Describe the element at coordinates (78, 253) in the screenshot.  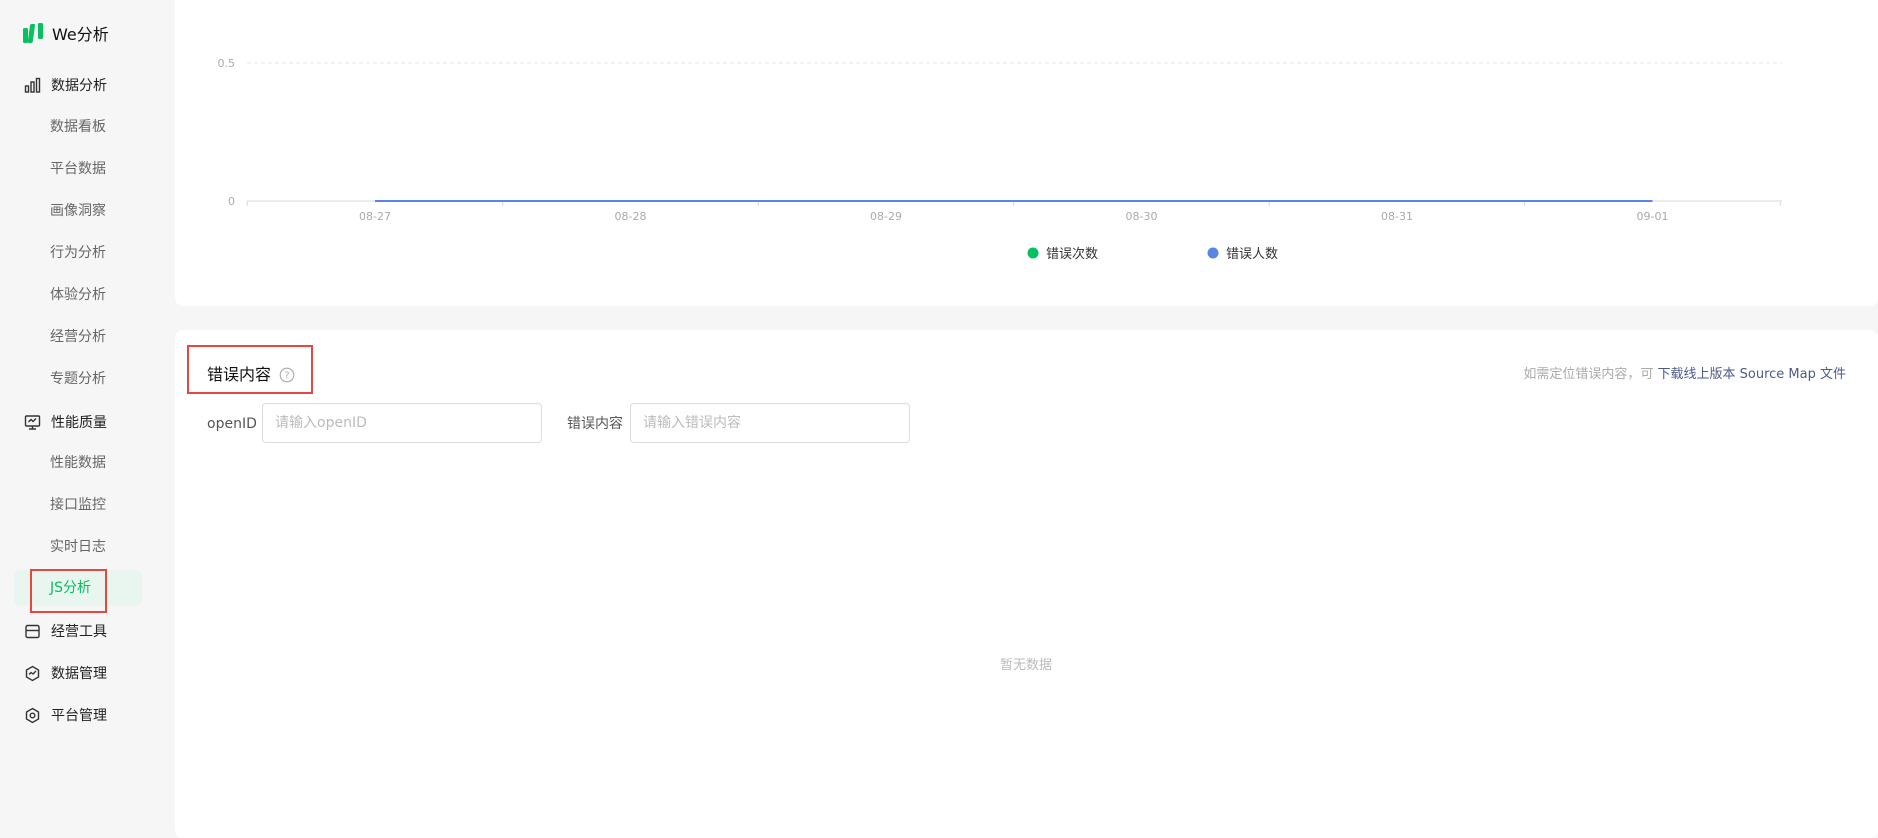
I see `sidebar-item-behavior-analysis: 行为分析` at that location.